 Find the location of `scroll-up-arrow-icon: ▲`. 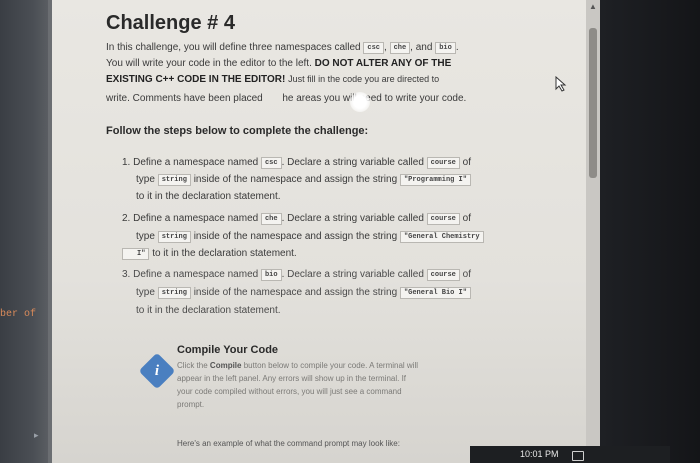

scroll-up-arrow-icon: ▲ is located at coordinates (593, 7).